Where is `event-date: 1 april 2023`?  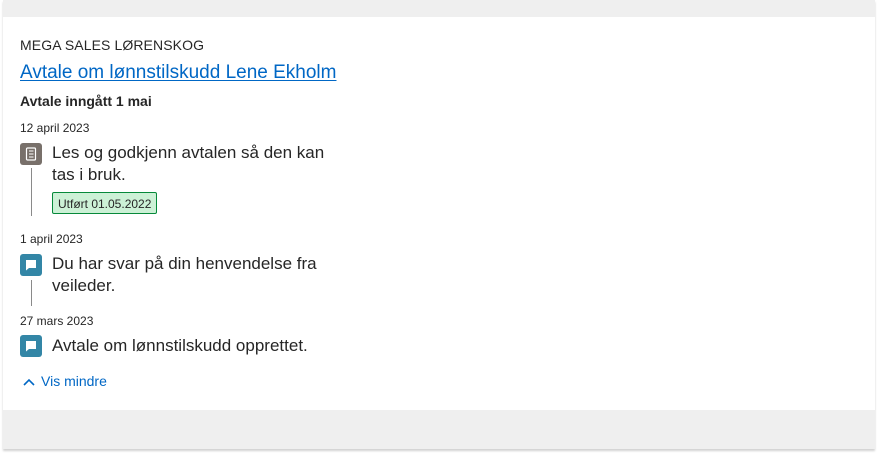 event-date: 1 april 2023 is located at coordinates (51, 239).